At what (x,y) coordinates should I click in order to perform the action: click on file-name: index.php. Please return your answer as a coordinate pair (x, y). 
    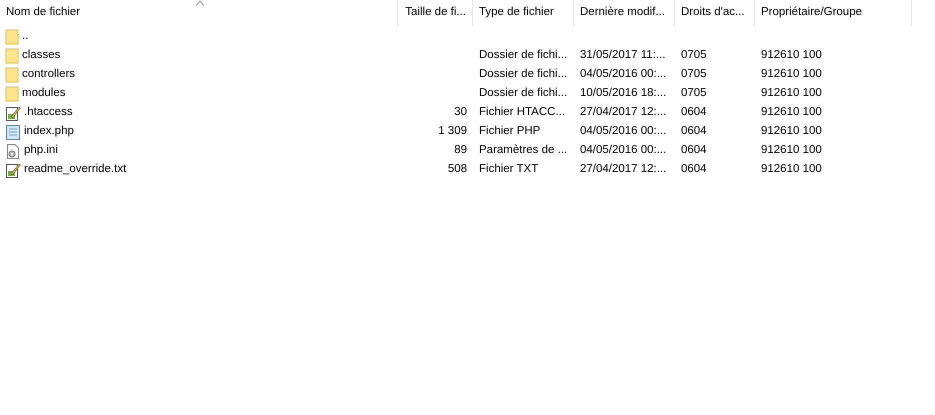
    Looking at the image, I should click on (49, 131).